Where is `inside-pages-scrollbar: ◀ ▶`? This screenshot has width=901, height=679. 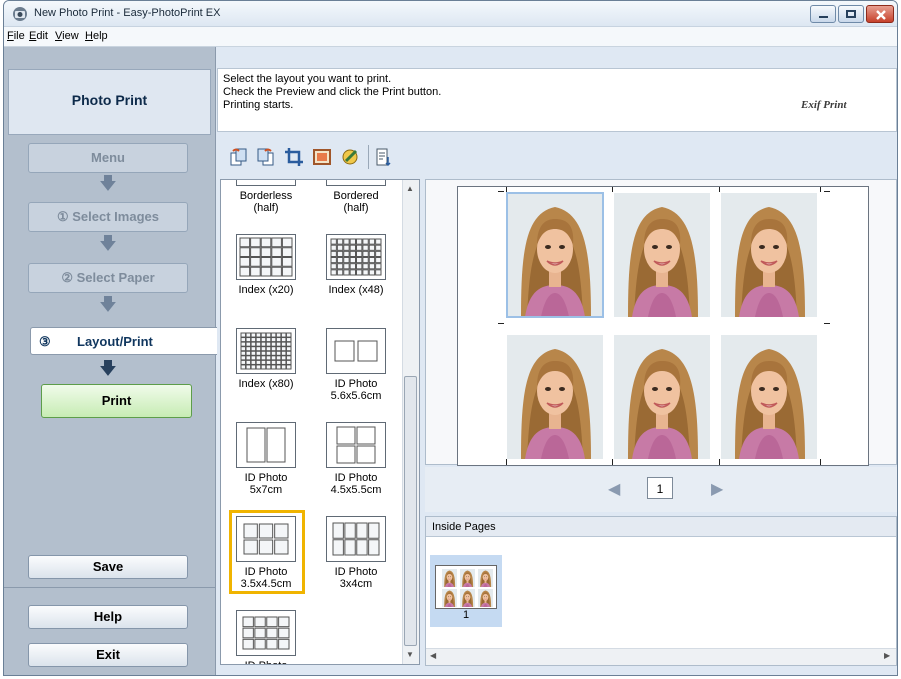 inside-pages-scrollbar: ◀ ▶ is located at coordinates (661, 656).